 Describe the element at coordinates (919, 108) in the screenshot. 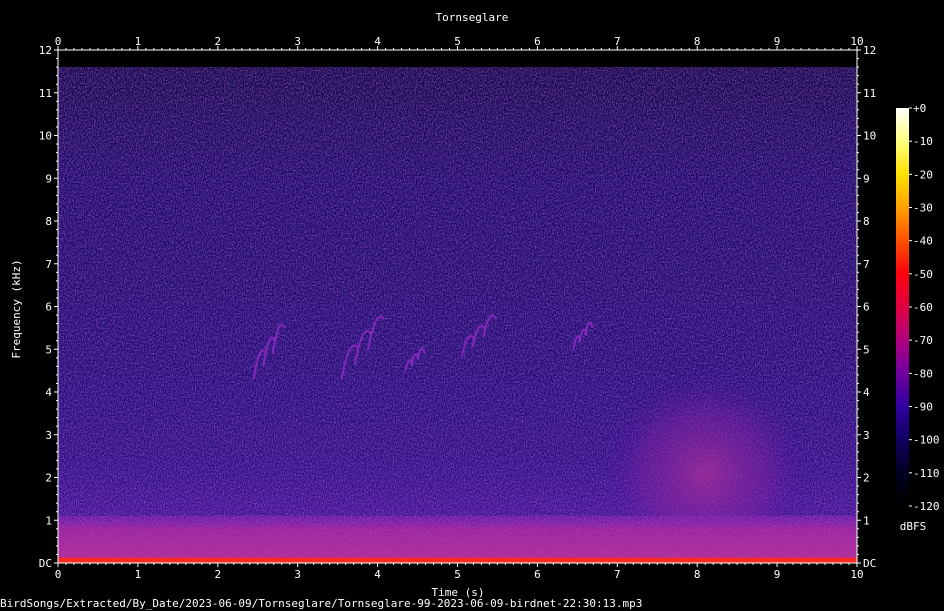

I see `colorbar-tick-label: +0` at that location.